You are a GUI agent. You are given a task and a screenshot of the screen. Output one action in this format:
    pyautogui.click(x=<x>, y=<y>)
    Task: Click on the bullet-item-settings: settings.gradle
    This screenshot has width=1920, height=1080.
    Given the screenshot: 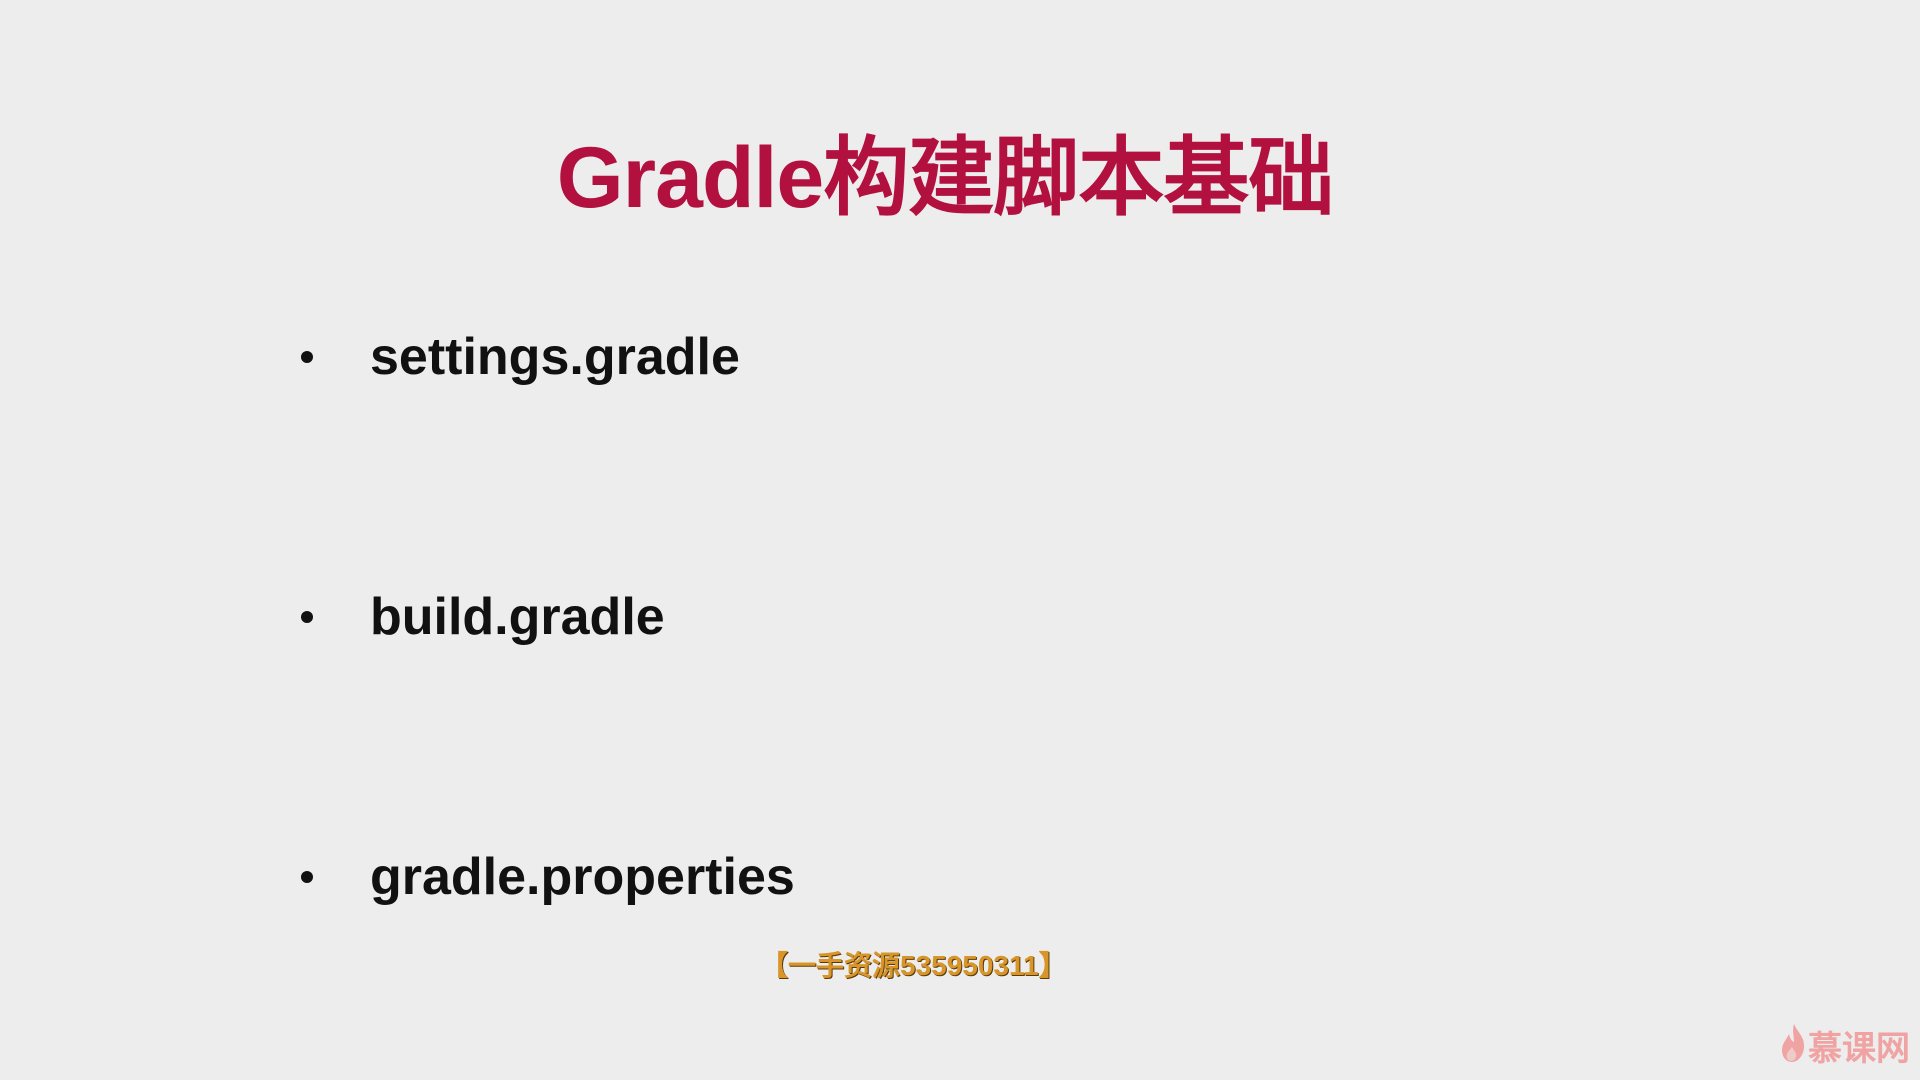 What is the action you would take?
    pyautogui.click(x=515, y=357)
    